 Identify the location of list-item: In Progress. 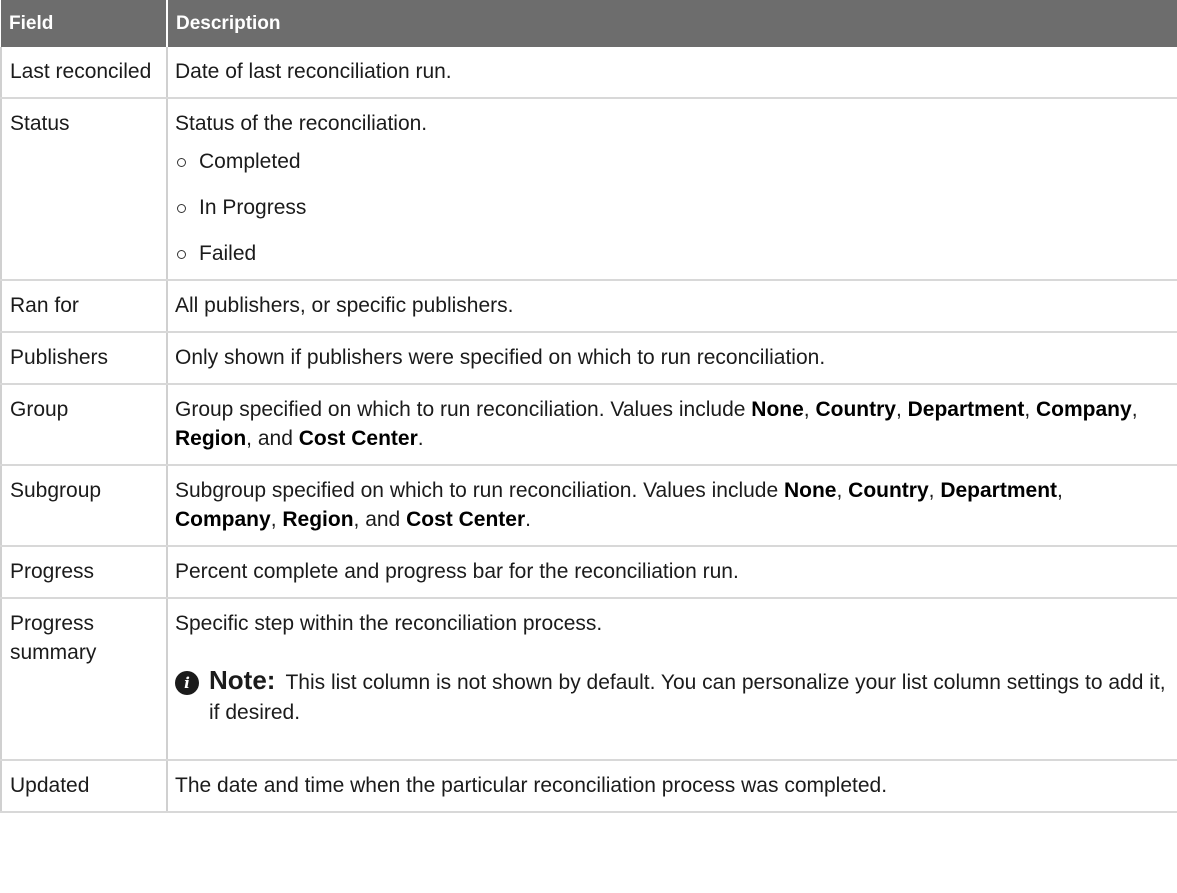
(672, 207).